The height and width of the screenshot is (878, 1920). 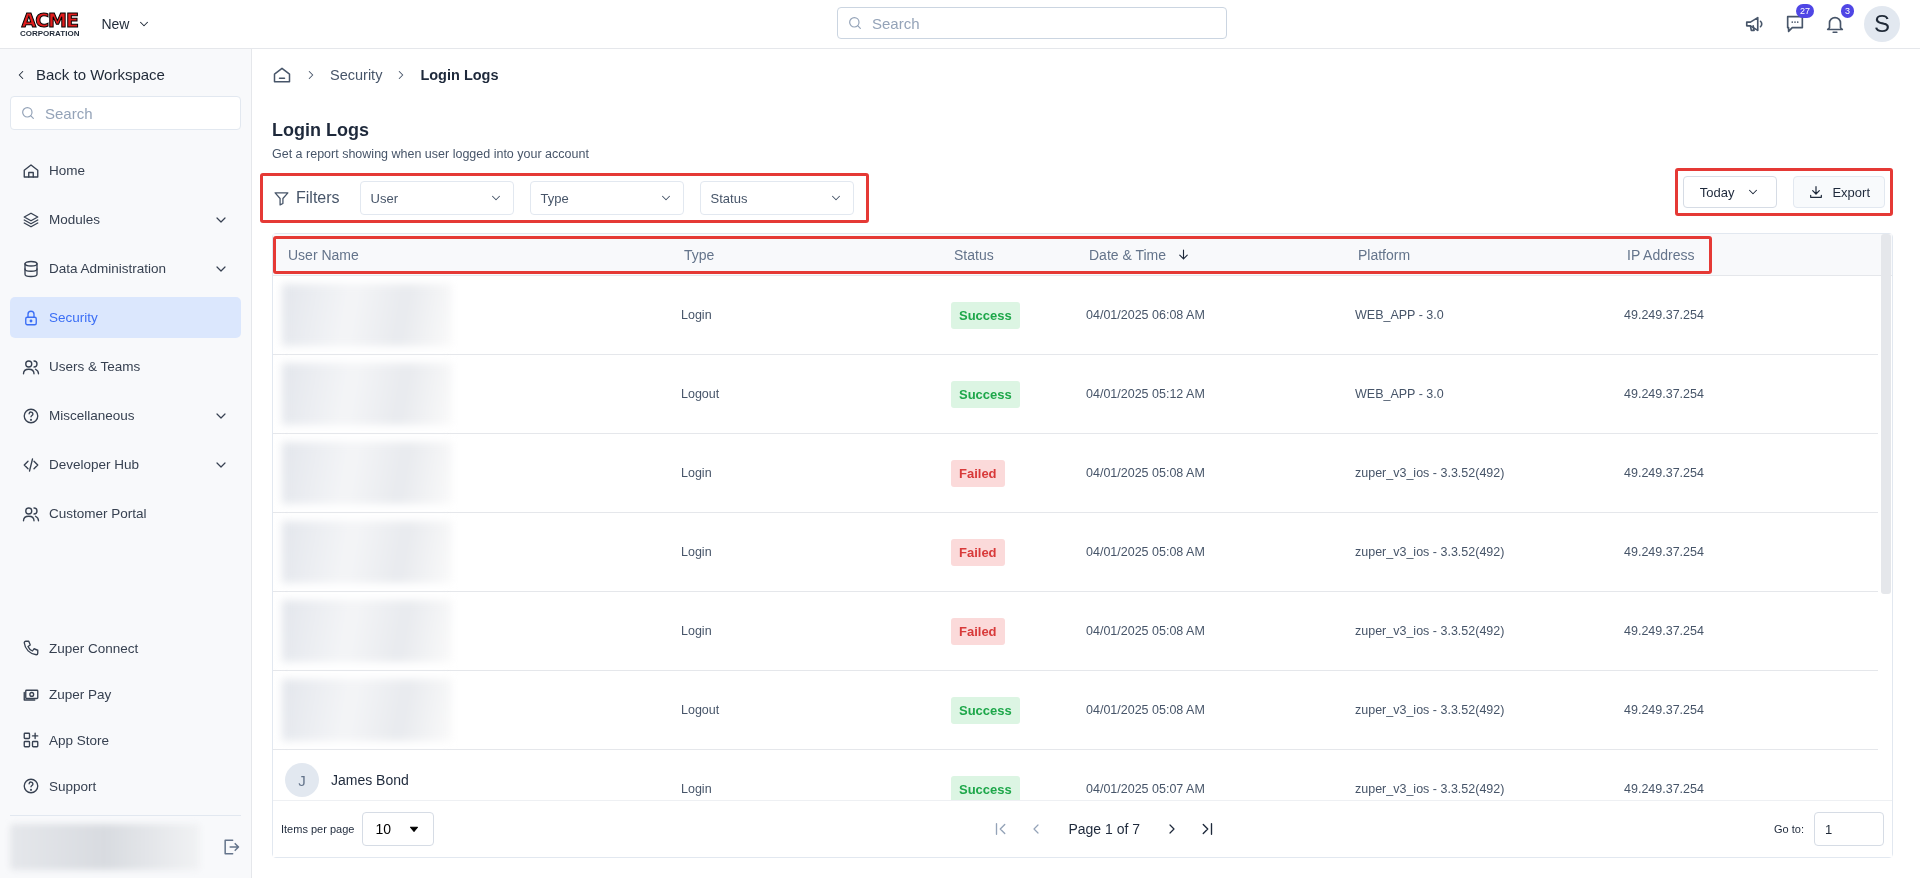 What do you see at coordinates (1140, 254) in the screenshot?
I see `column-header: Date & Time` at bounding box center [1140, 254].